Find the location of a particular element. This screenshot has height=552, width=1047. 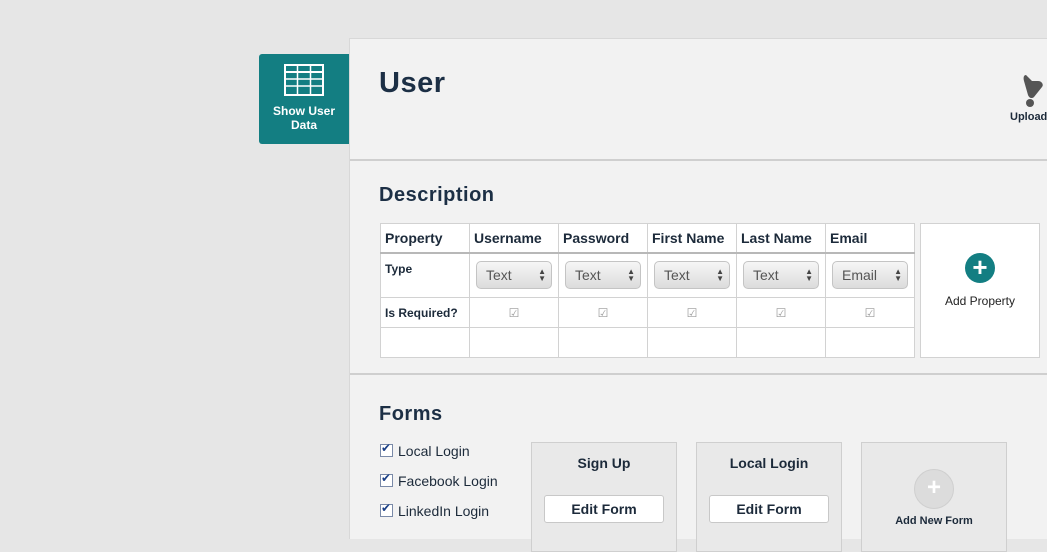

add-new-form-button: + Add New Form is located at coordinates (934, 497).